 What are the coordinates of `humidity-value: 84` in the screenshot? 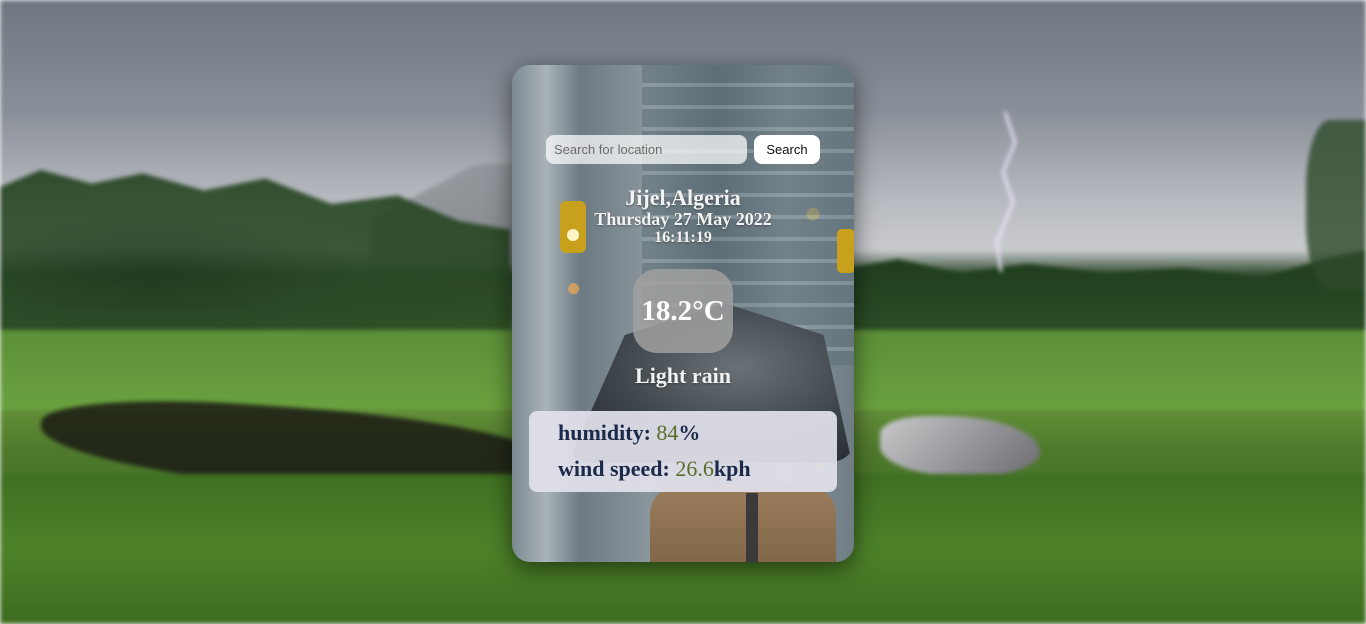 It's located at (667, 432).